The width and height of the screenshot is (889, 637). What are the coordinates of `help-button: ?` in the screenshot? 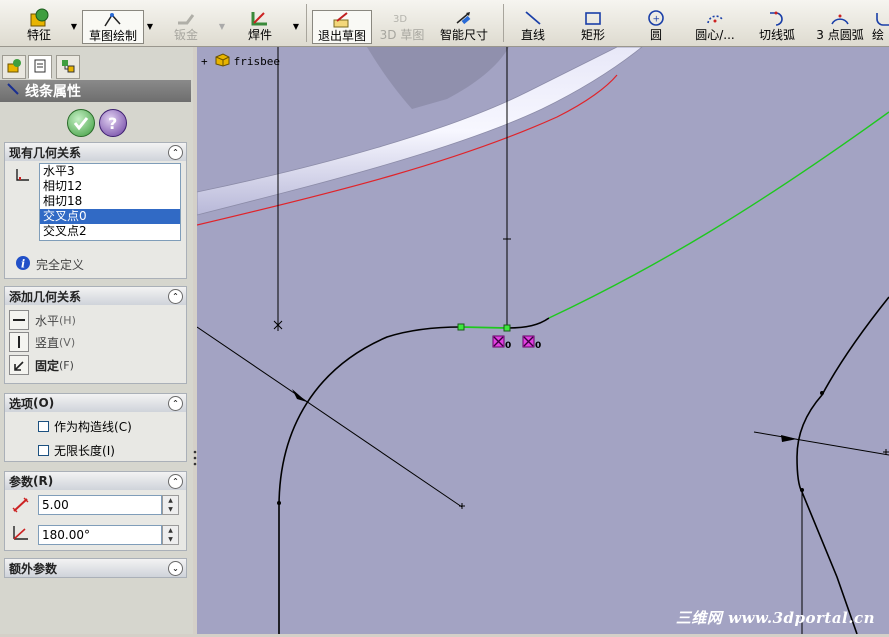 It's located at (113, 123).